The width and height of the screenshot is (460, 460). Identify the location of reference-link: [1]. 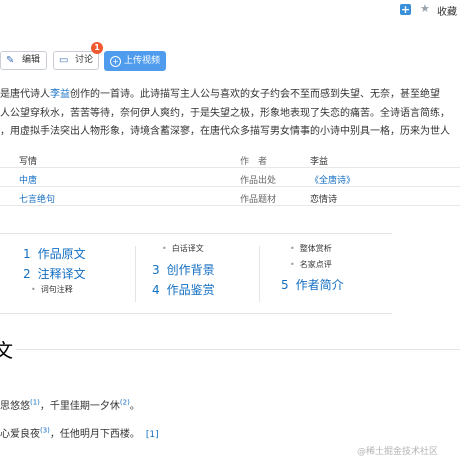
(152, 435).